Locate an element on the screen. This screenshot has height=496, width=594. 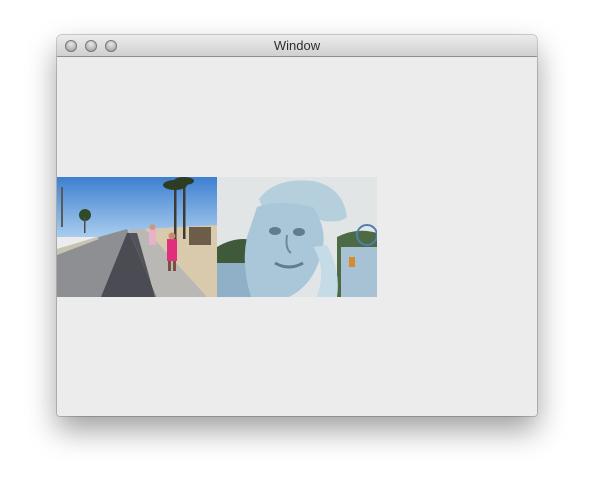
title-bar: Window is located at coordinates (297, 46).